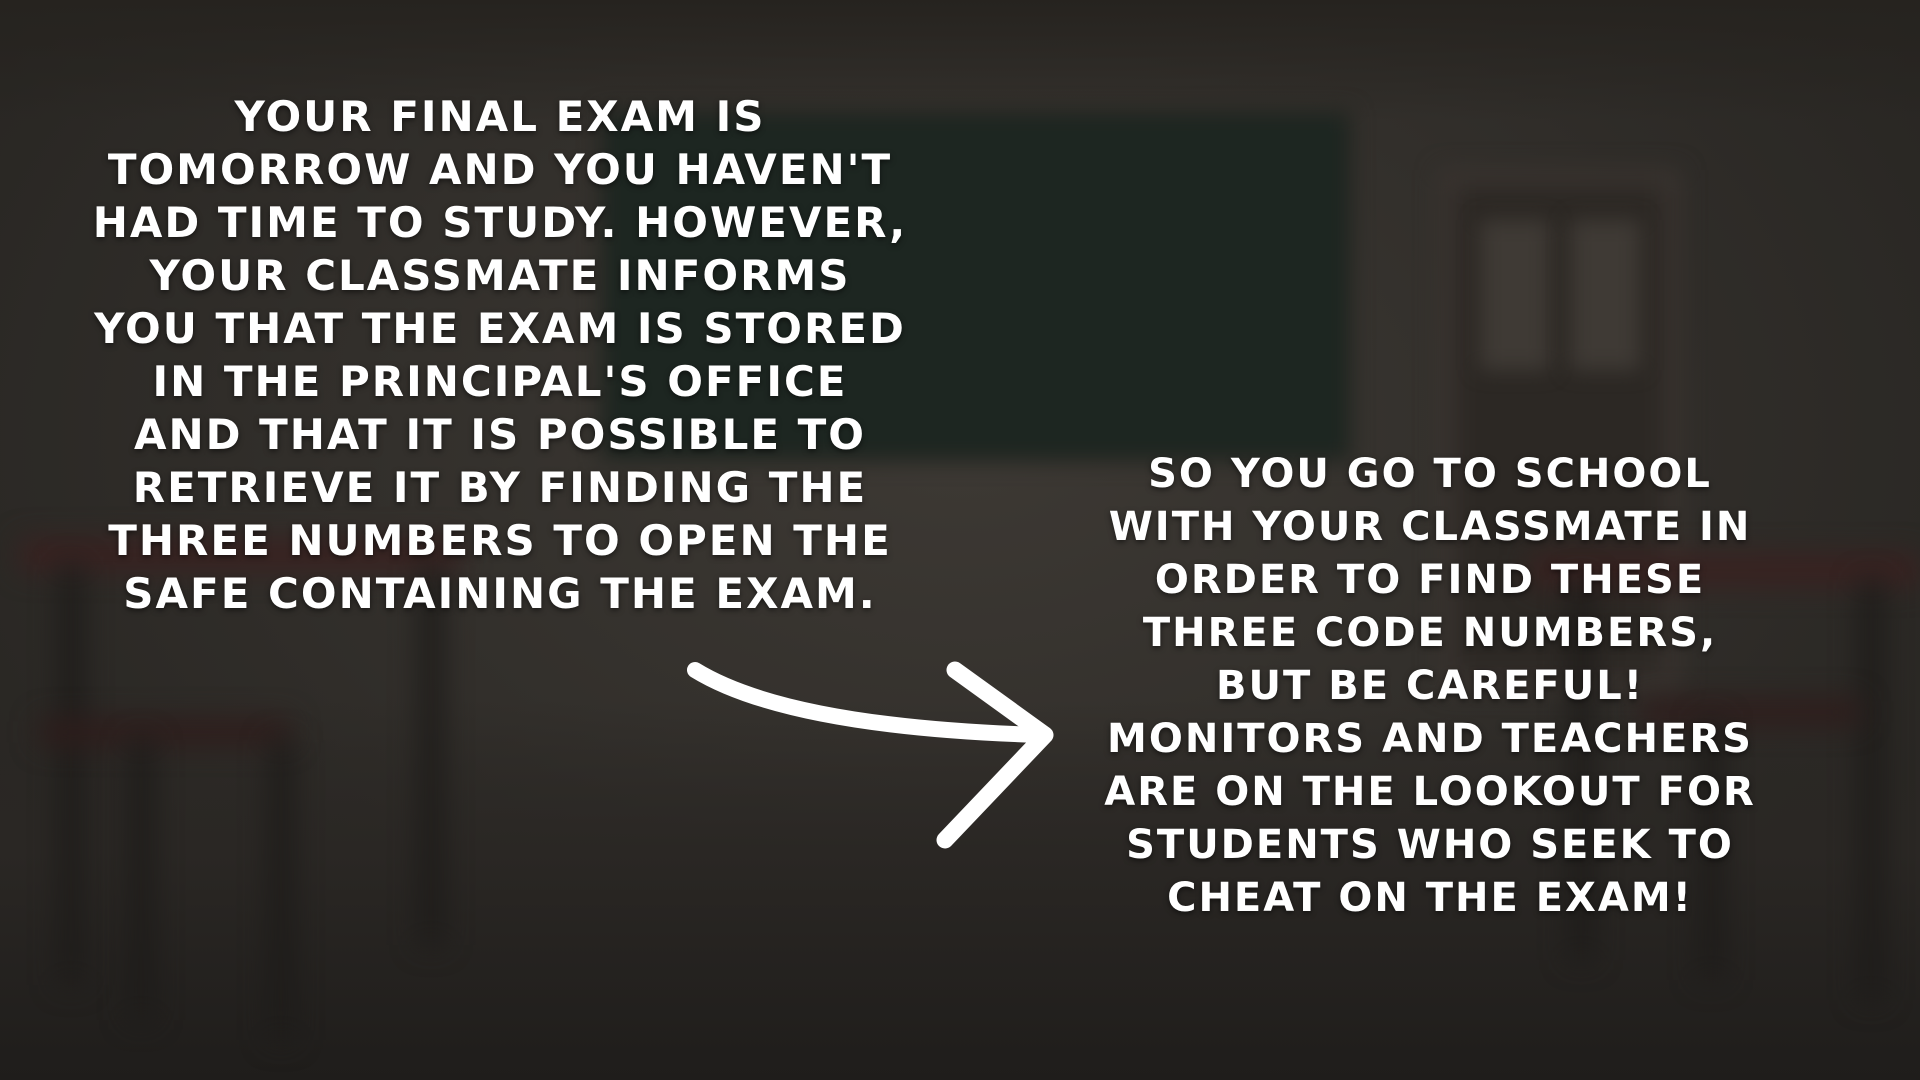 This screenshot has height=1080, width=1920. Describe the element at coordinates (1605, 295) in the screenshot. I see `door-window-right` at that location.